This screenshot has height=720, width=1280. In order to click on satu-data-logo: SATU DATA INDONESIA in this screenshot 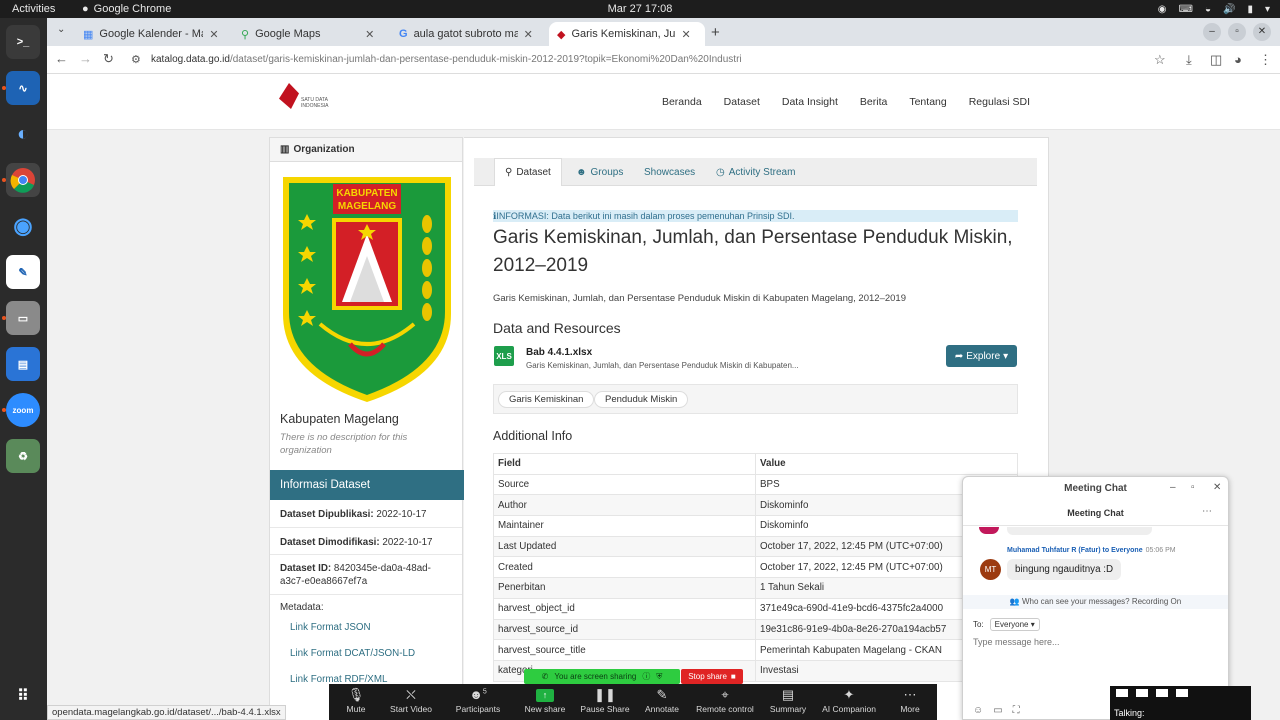, I will do `click(306, 96)`.